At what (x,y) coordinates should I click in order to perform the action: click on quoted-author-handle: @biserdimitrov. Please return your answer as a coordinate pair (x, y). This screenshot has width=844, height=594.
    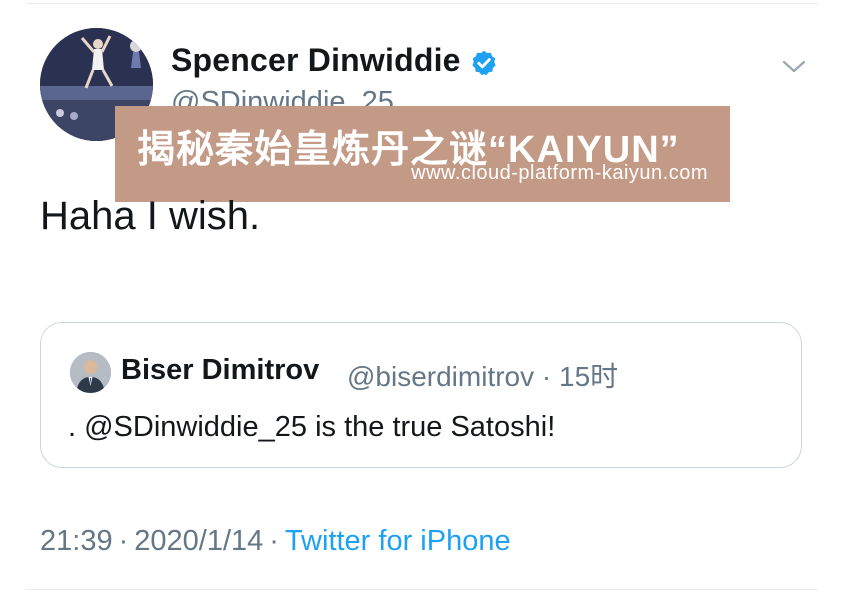
    Looking at the image, I should click on (440, 376).